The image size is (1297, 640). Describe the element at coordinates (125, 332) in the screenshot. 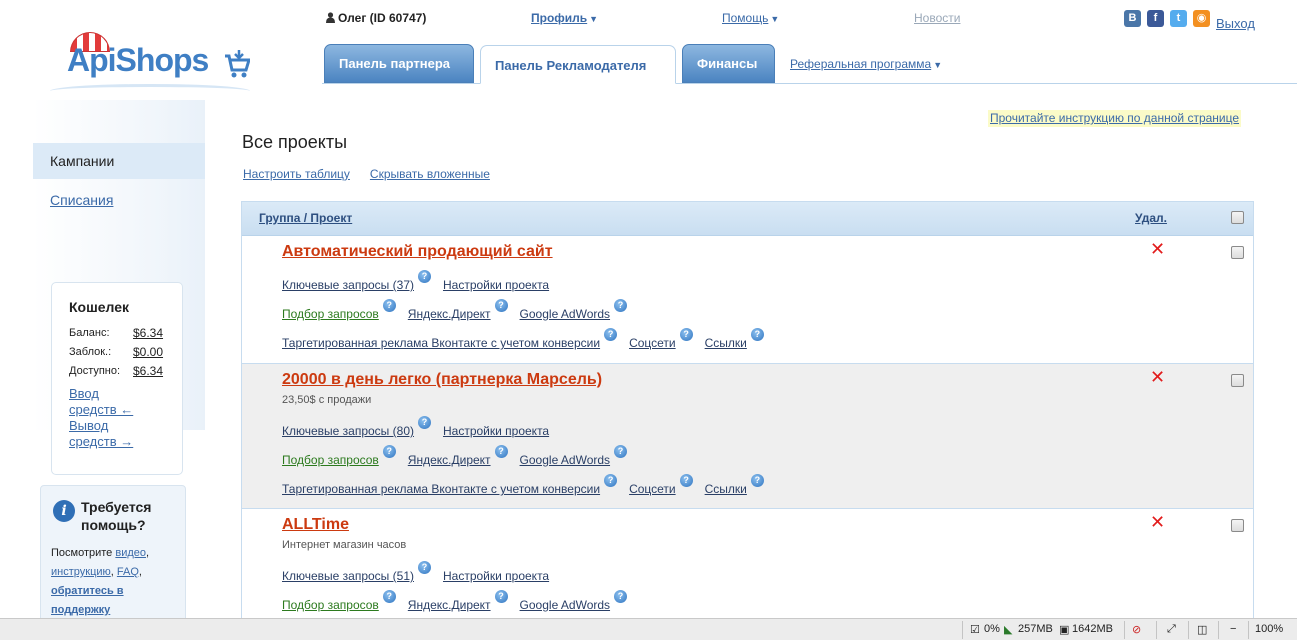

I see `wallet-row-balance: Баланс: $6.34` at that location.